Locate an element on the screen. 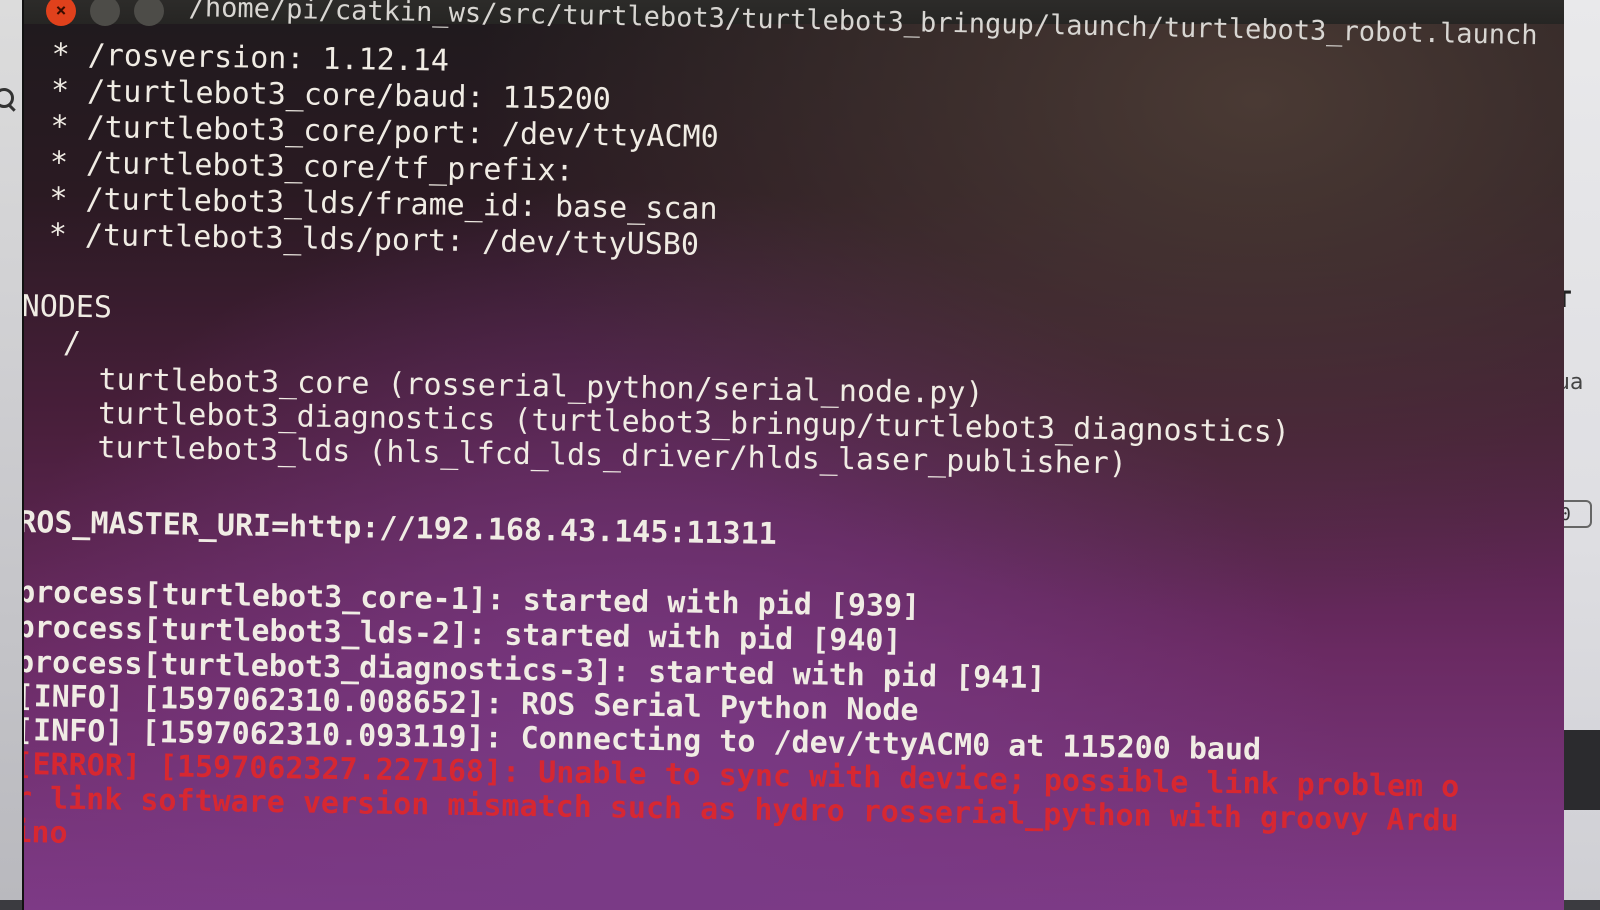 The height and width of the screenshot is (910, 1600). search-icon is located at coordinates (7, 98).